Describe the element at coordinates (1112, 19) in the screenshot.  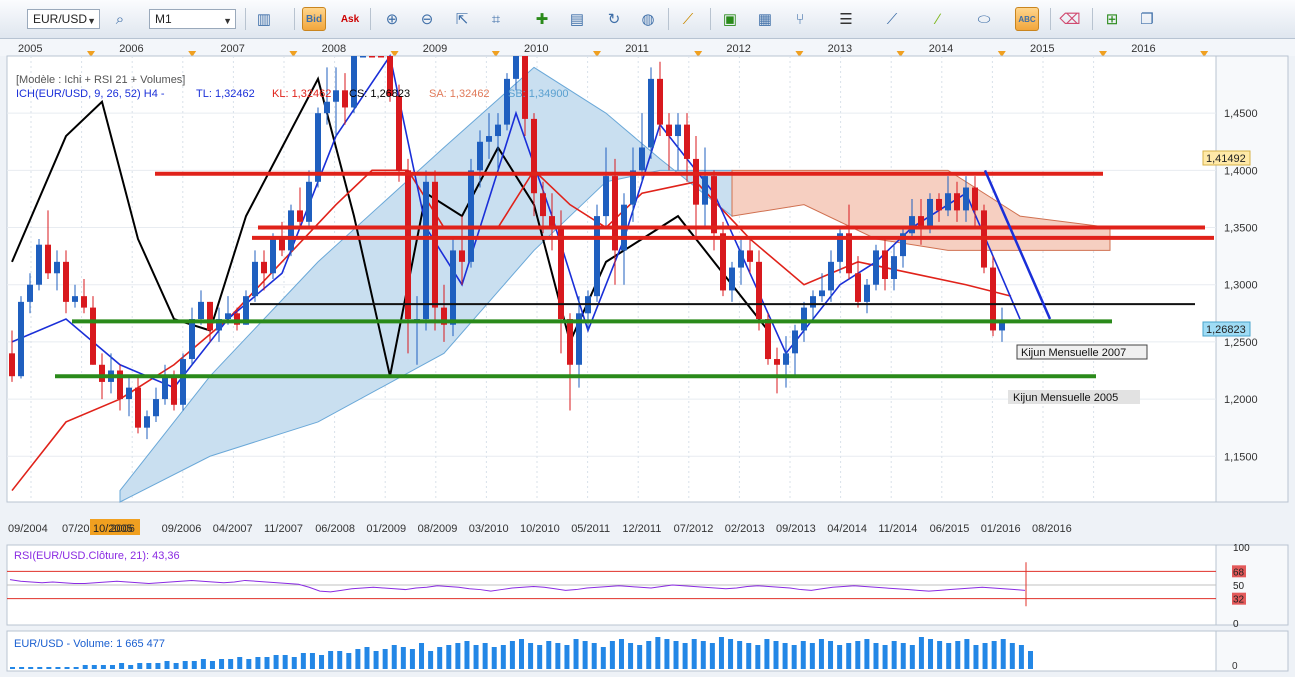
I see `tree-icon: ⊞` at that location.